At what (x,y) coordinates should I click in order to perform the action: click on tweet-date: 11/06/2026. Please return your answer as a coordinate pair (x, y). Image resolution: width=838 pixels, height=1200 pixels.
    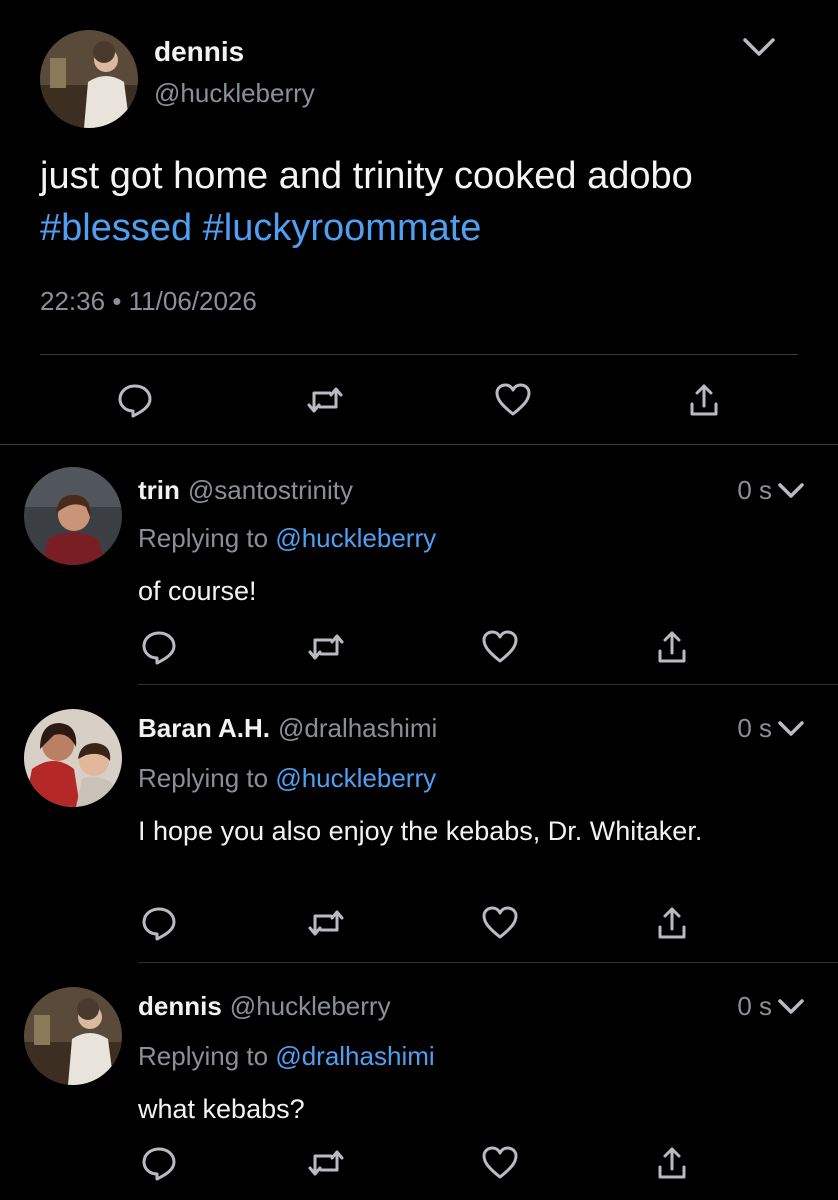
    Looking at the image, I should click on (192, 301).